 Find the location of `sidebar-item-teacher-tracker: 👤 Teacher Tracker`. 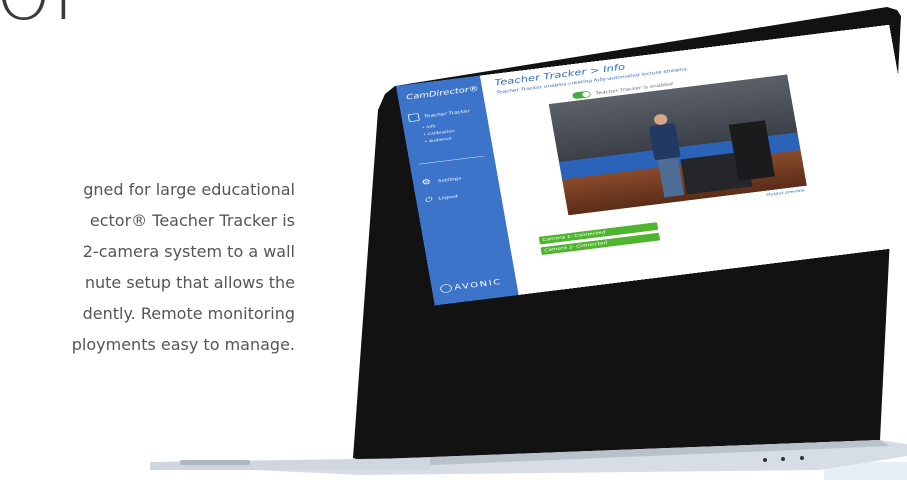

sidebar-item-teacher-tracker: 👤 Teacher Tracker is located at coordinates (439, 115).